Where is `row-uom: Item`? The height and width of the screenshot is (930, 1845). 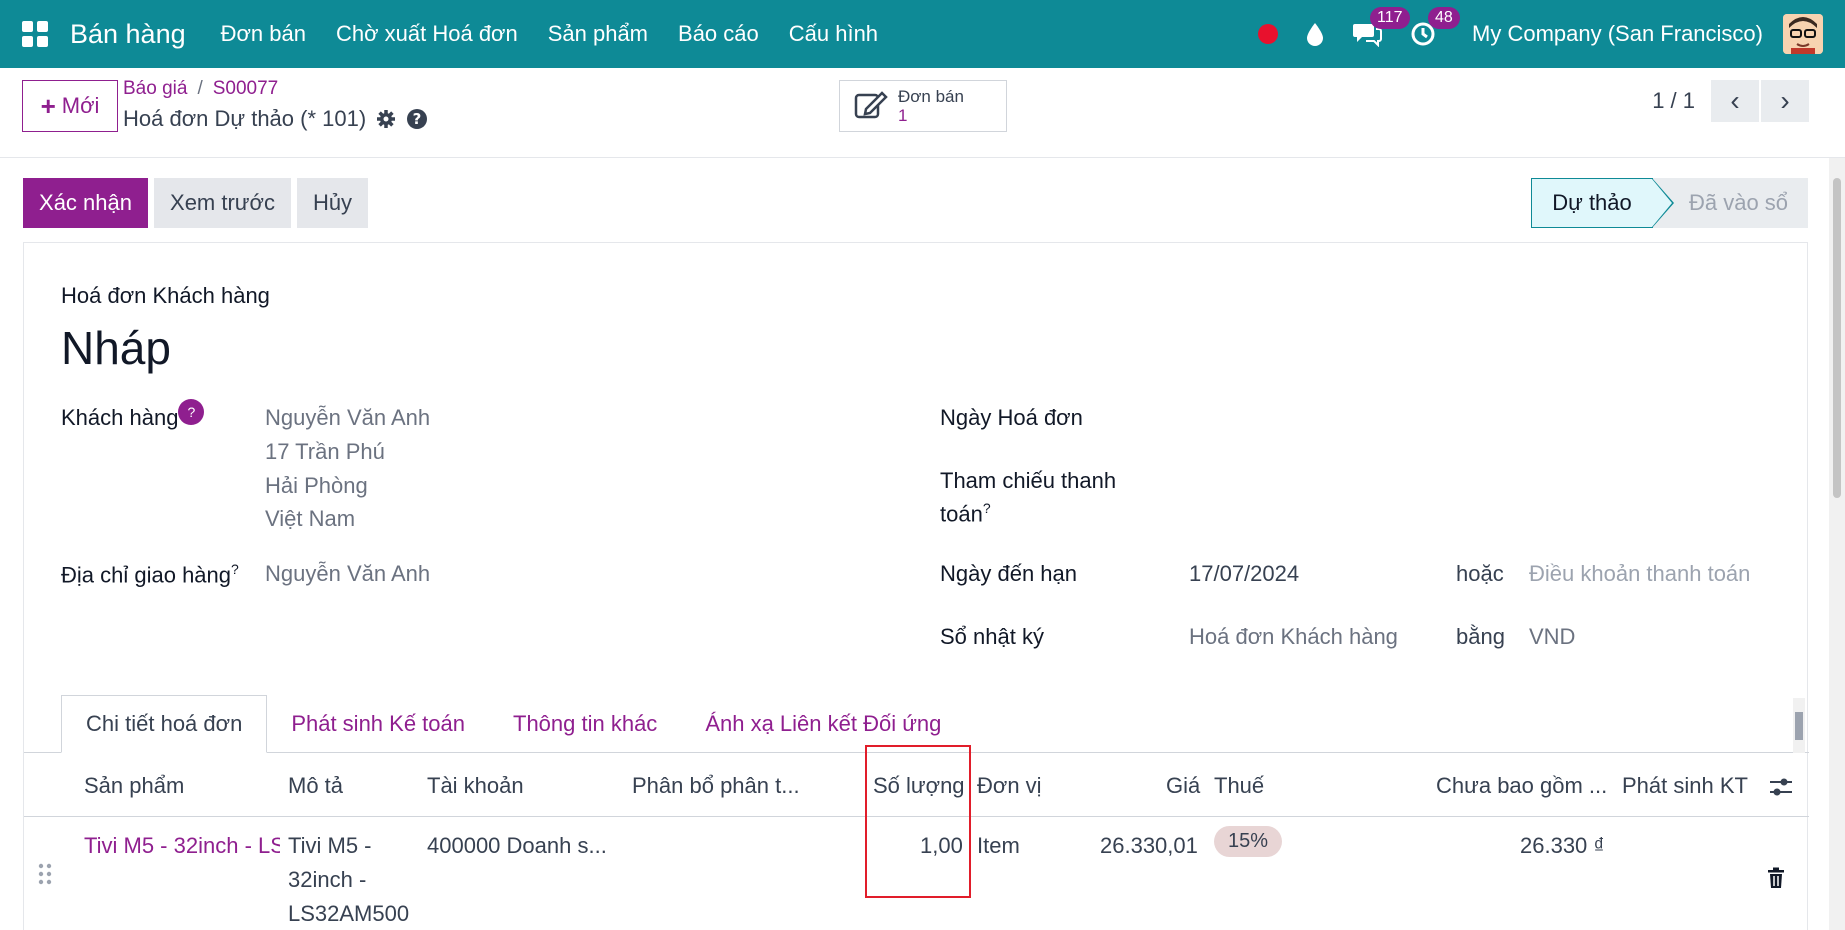 row-uom: Item is located at coordinates (998, 846).